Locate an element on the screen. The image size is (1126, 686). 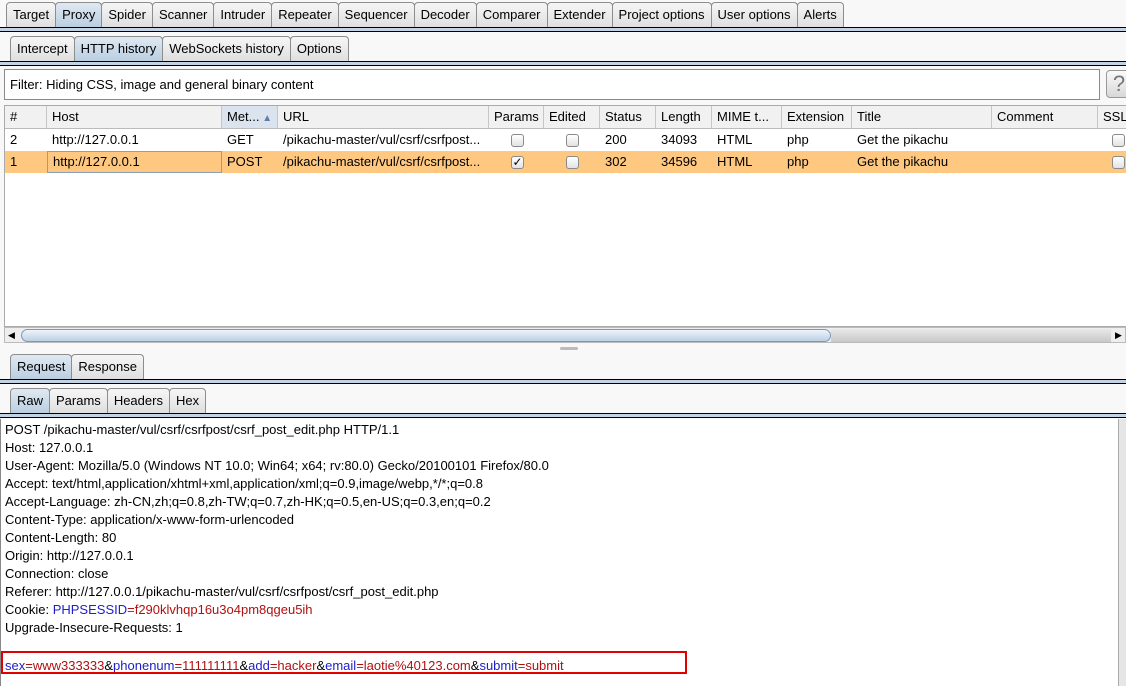
tab-user-options: User options is located at coordinates (754, 15).